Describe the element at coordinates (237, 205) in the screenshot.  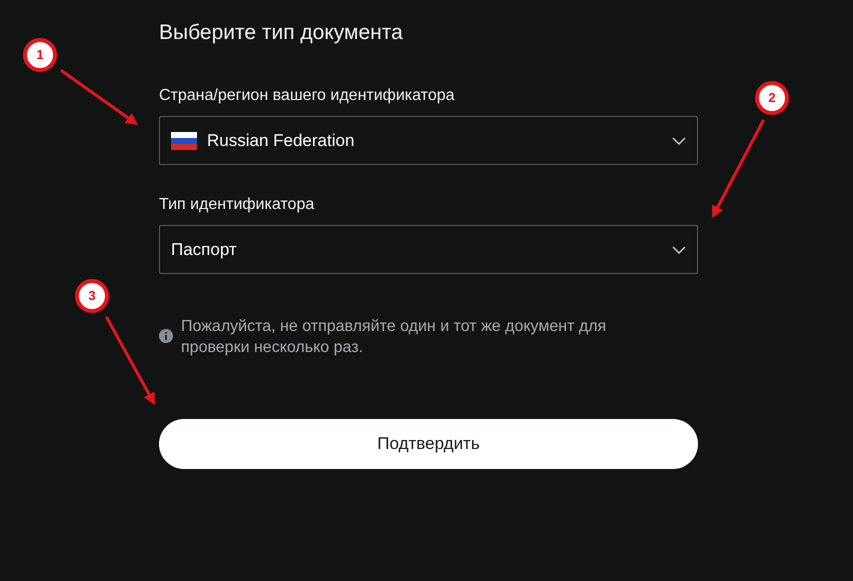
I see `field-label: Тип идентификатора` at that location.